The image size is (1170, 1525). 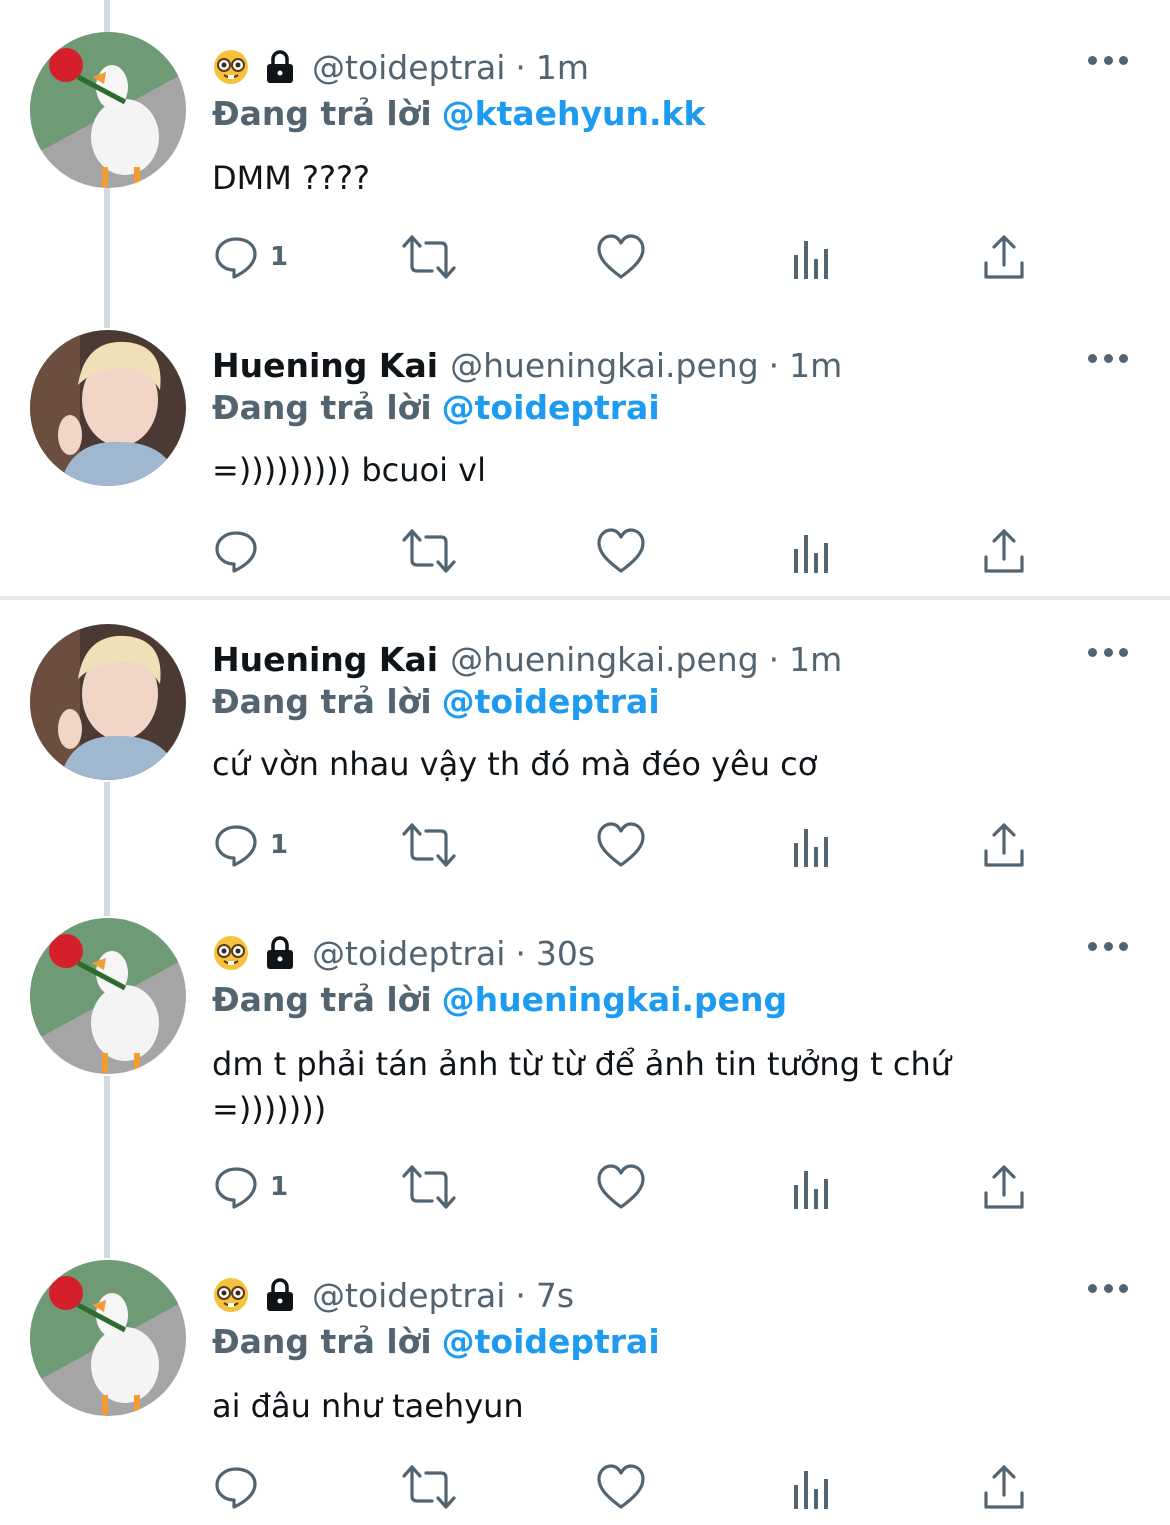 What do you see at coordinates (555, 1295) in the screenshot?
I see `timestamp: 7s` at bounding box center [555, 1295].